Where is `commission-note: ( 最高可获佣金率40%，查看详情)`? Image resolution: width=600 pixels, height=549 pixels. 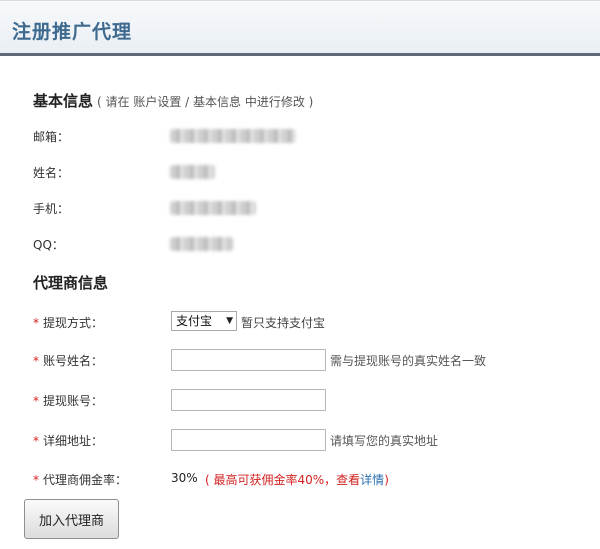
commission-note: ( 最高可获佣金率40%，查看详情) is located at coordinates (297, 479).